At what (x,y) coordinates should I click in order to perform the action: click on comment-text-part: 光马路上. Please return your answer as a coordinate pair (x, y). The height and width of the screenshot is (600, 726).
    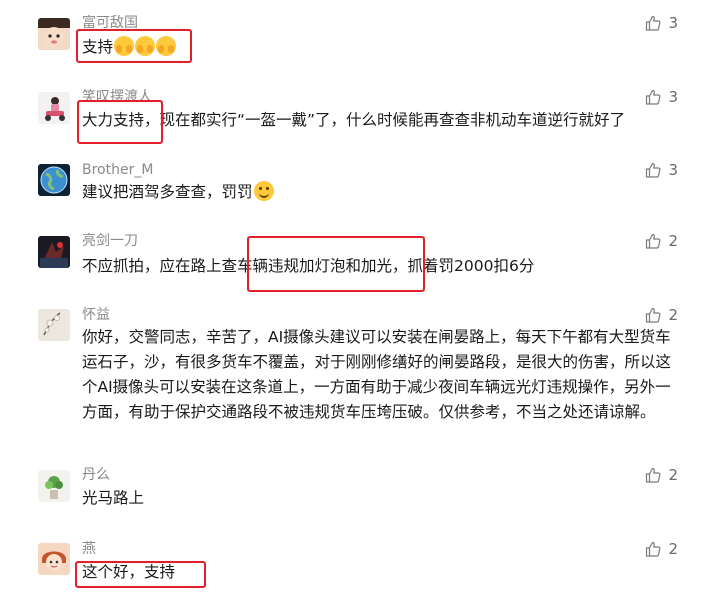
    Looking at the image, I should click on (113, 498).